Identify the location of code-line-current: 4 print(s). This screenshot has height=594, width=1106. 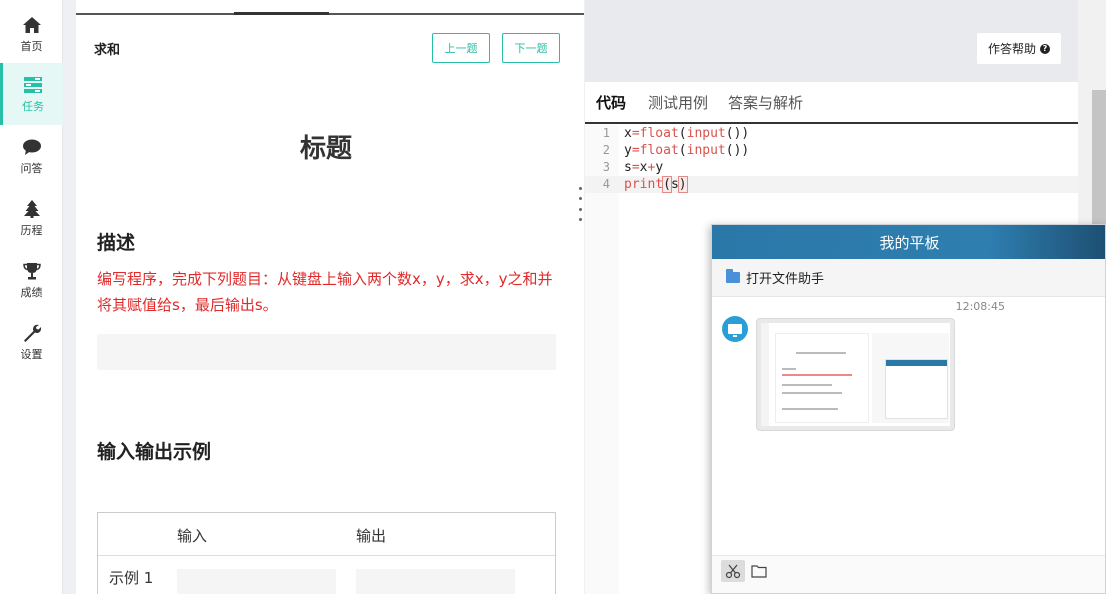
(831, 184).